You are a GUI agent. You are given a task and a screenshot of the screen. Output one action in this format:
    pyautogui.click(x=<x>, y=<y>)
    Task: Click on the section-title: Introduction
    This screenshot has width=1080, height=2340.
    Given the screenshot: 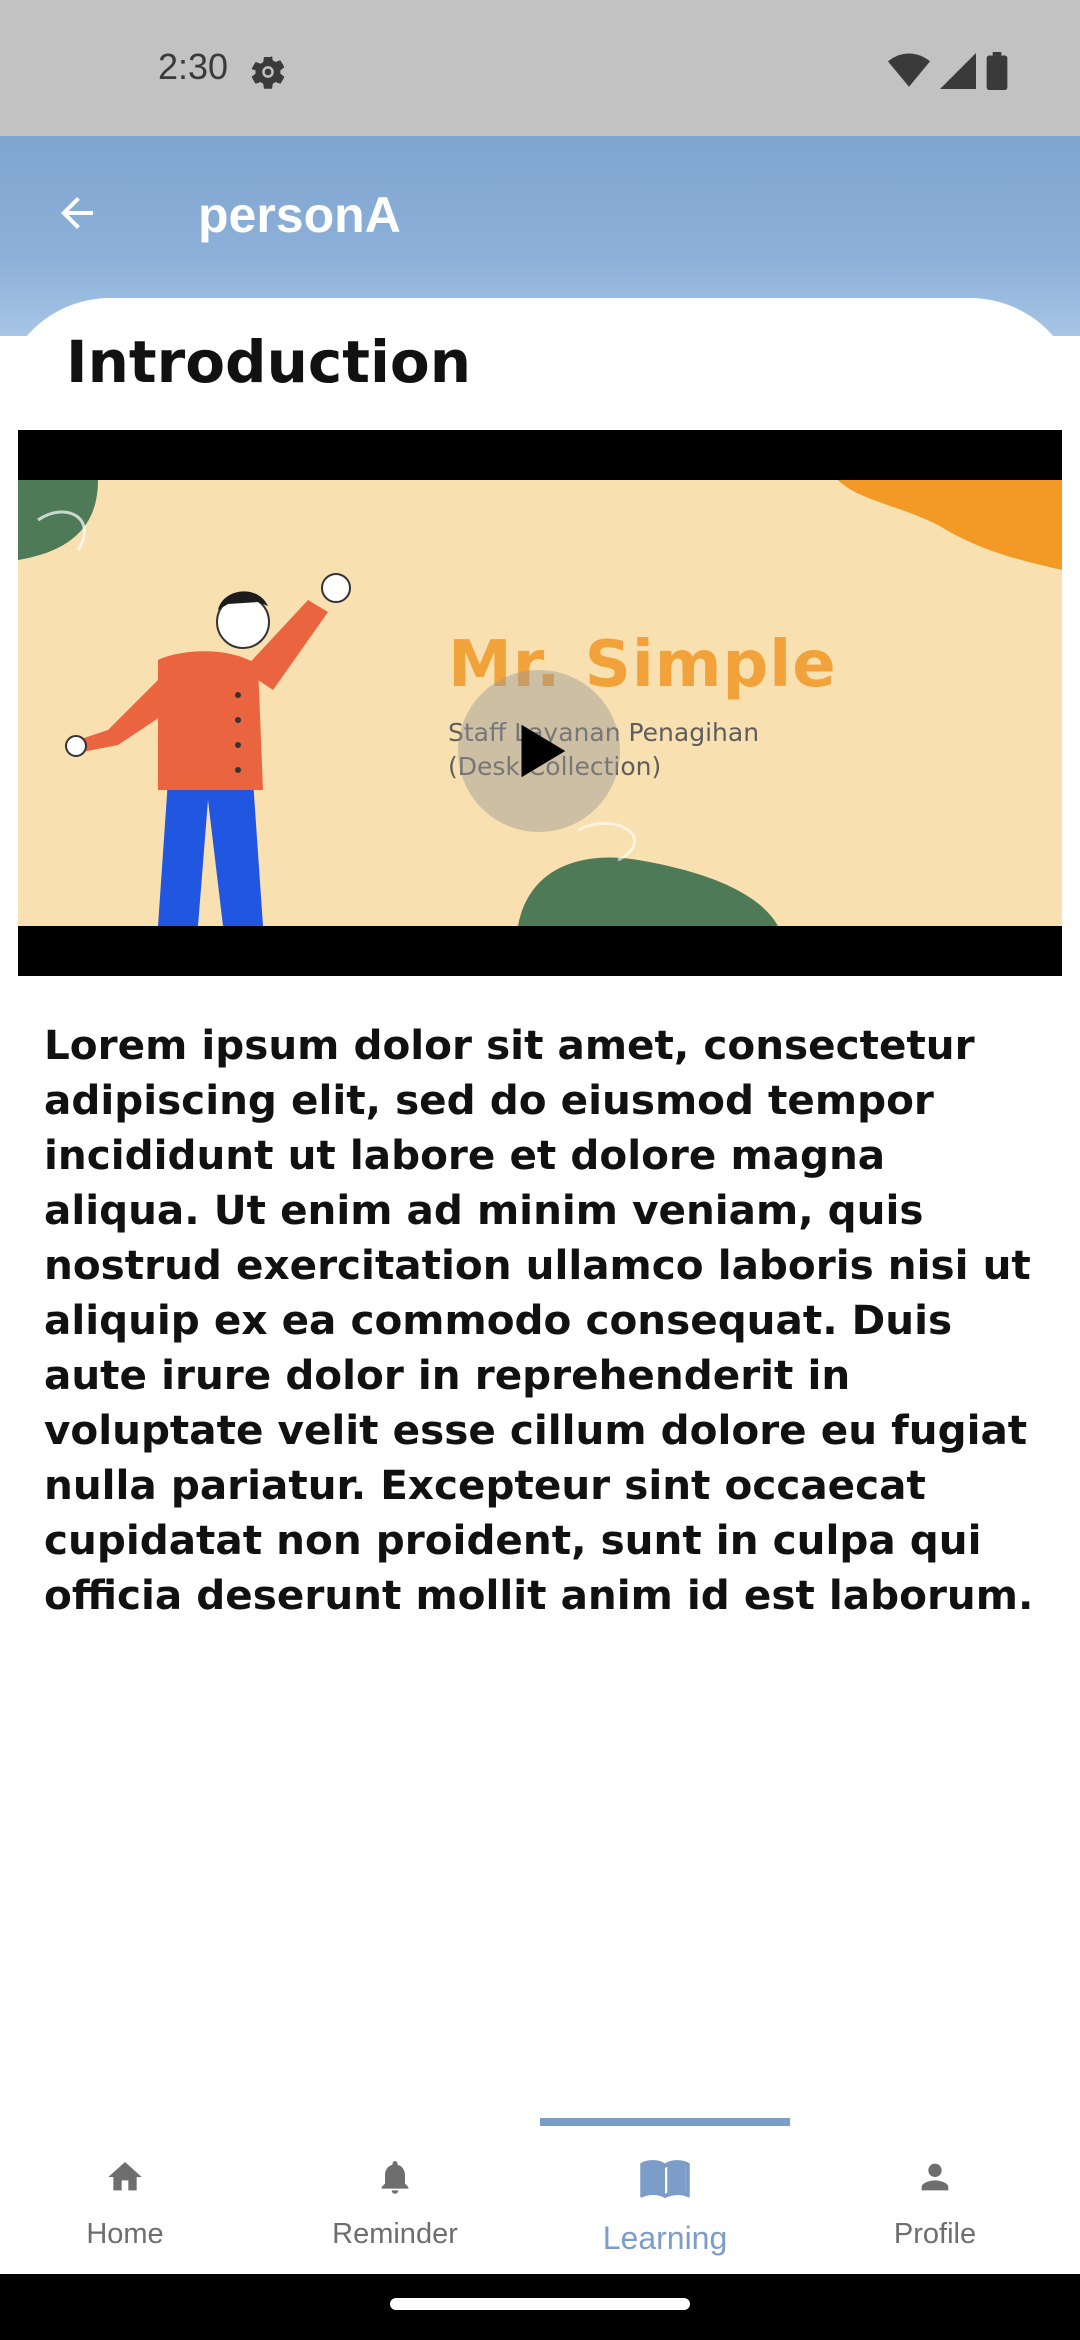 What is the action you would take?
    pyautogui.click(x=268, y=362)
    